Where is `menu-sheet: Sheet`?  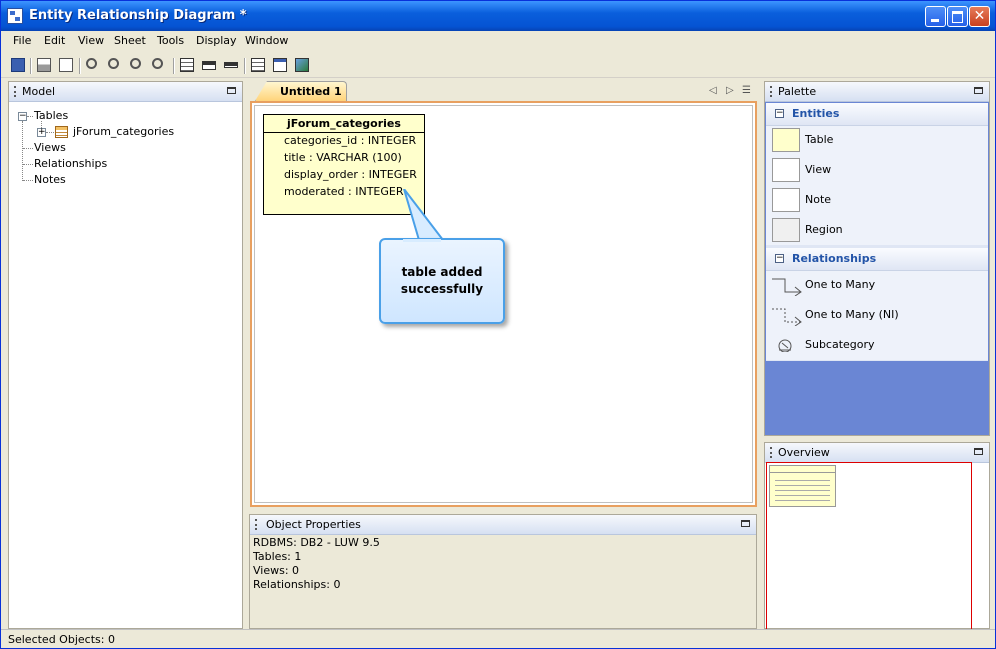 menu-sheet: Sheet is located at coordinates (130, 40).